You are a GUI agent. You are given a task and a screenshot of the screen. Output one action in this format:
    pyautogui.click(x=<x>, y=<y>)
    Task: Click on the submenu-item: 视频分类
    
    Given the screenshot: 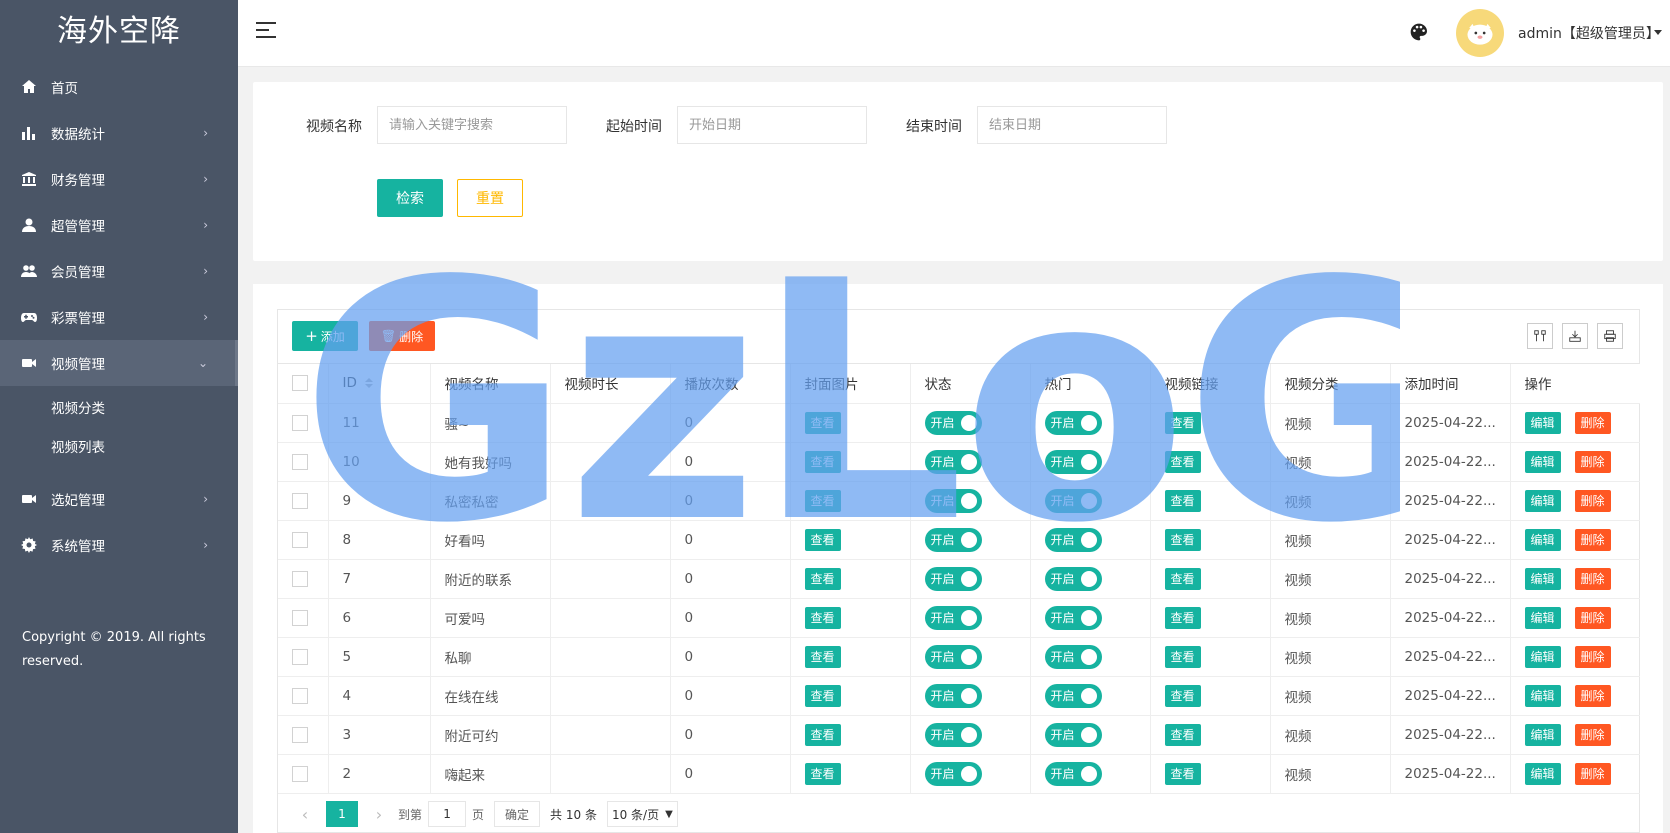 What is the action you would take?
    pyautogui.click(x=119, y=409)
    